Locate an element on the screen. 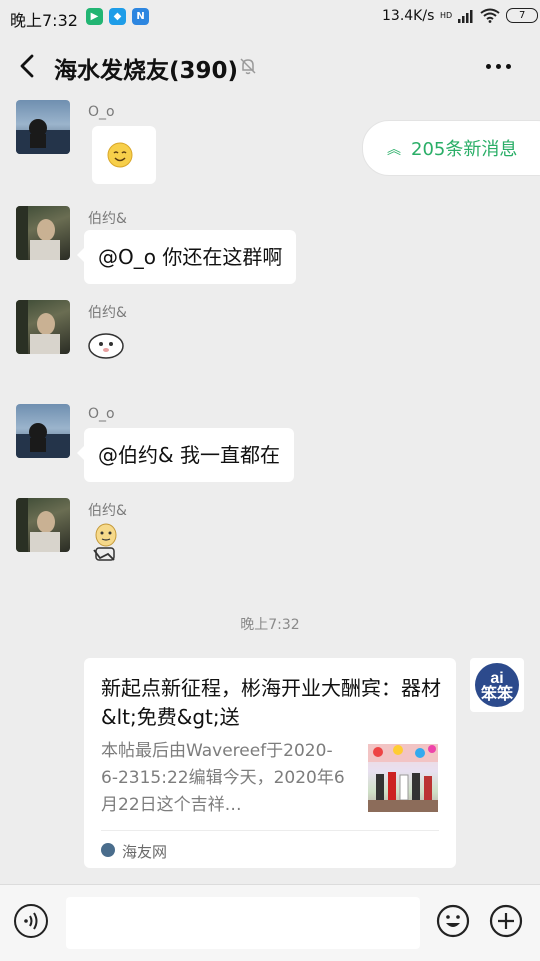  emoji-button is located at coordinates (453, 921).